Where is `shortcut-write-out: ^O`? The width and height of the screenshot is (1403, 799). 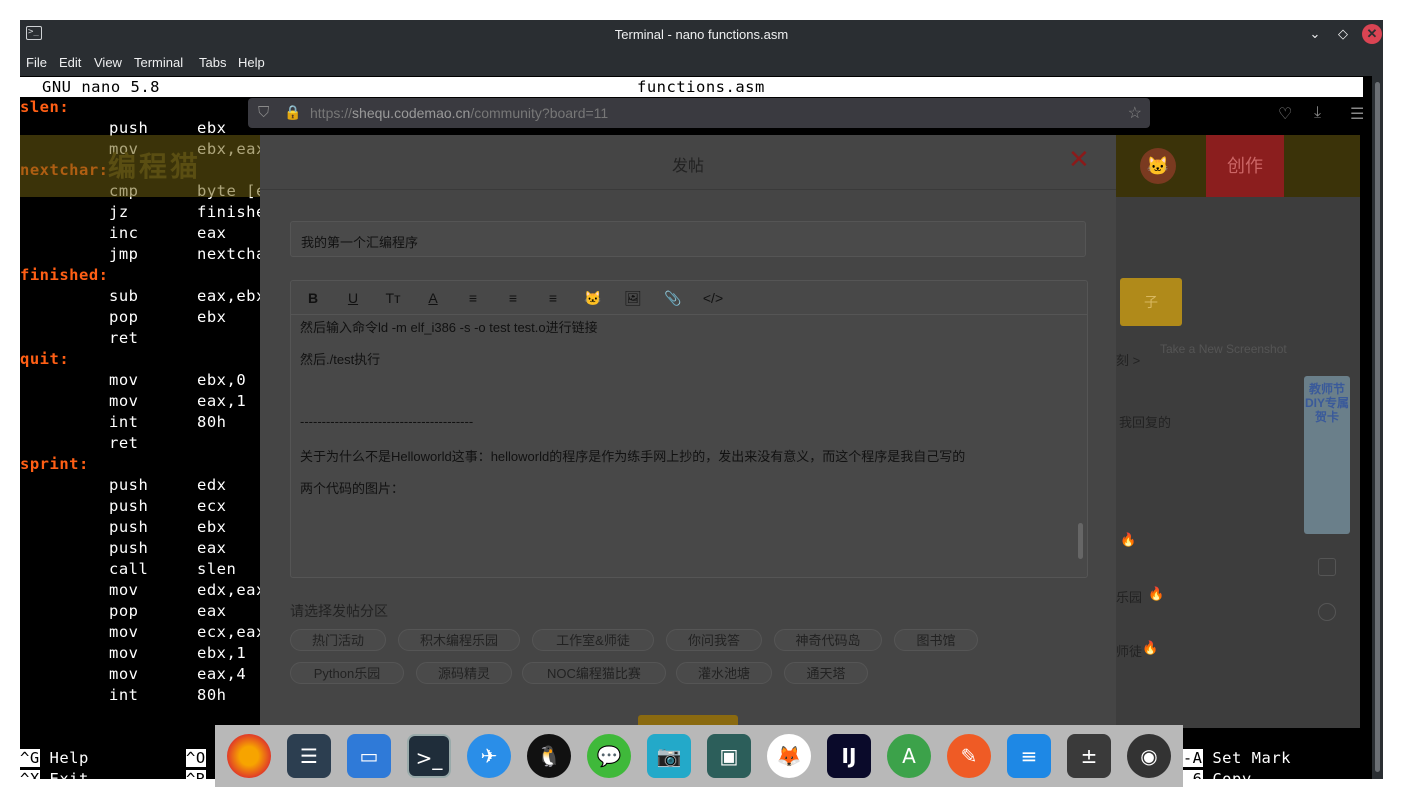 shortcut-write-out: ^O is located at coordinates (196, 758).